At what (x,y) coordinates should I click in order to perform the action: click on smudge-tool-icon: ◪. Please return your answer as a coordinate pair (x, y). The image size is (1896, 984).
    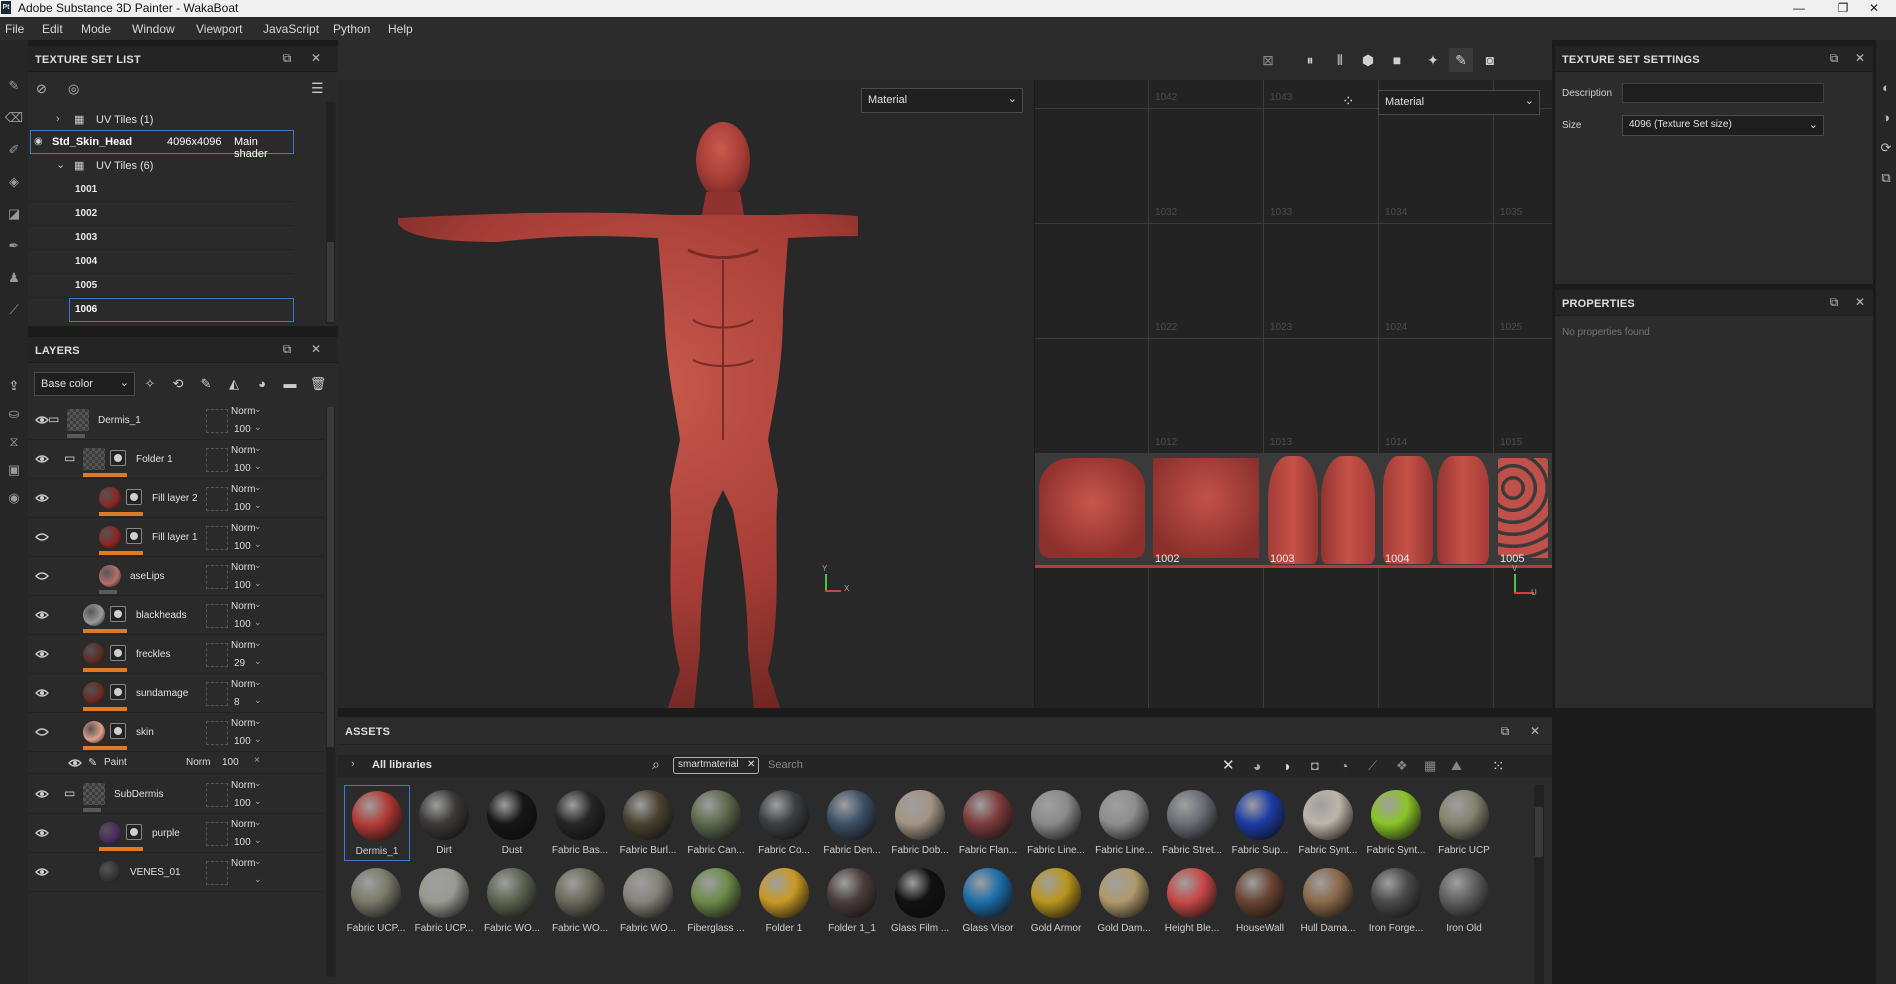
    Looking at the image, I should click on (14, 214).